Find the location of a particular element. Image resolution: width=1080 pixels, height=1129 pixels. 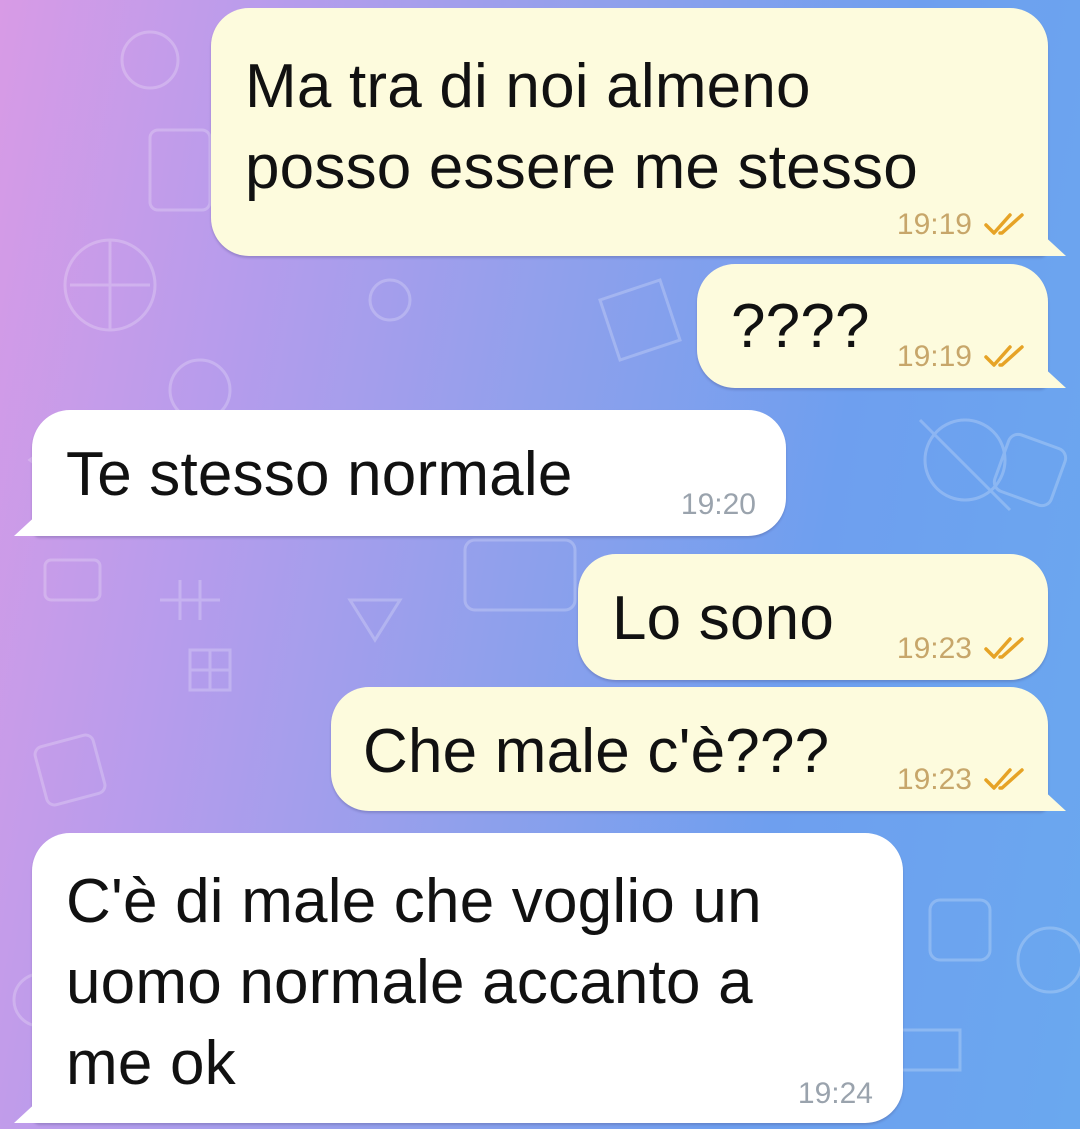

message-text: ???? is located at coordinates (800, 326).